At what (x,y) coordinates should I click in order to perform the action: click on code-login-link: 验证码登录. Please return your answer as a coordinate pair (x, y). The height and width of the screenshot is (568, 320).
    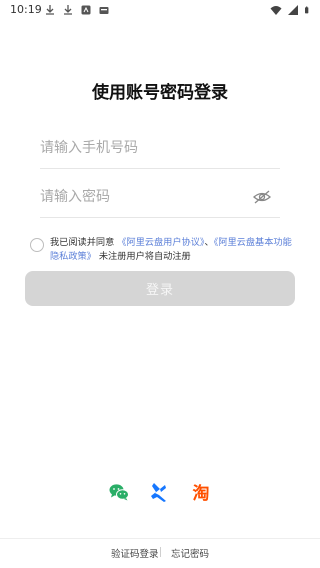
    Looking at the image, I should click on (135, 553).